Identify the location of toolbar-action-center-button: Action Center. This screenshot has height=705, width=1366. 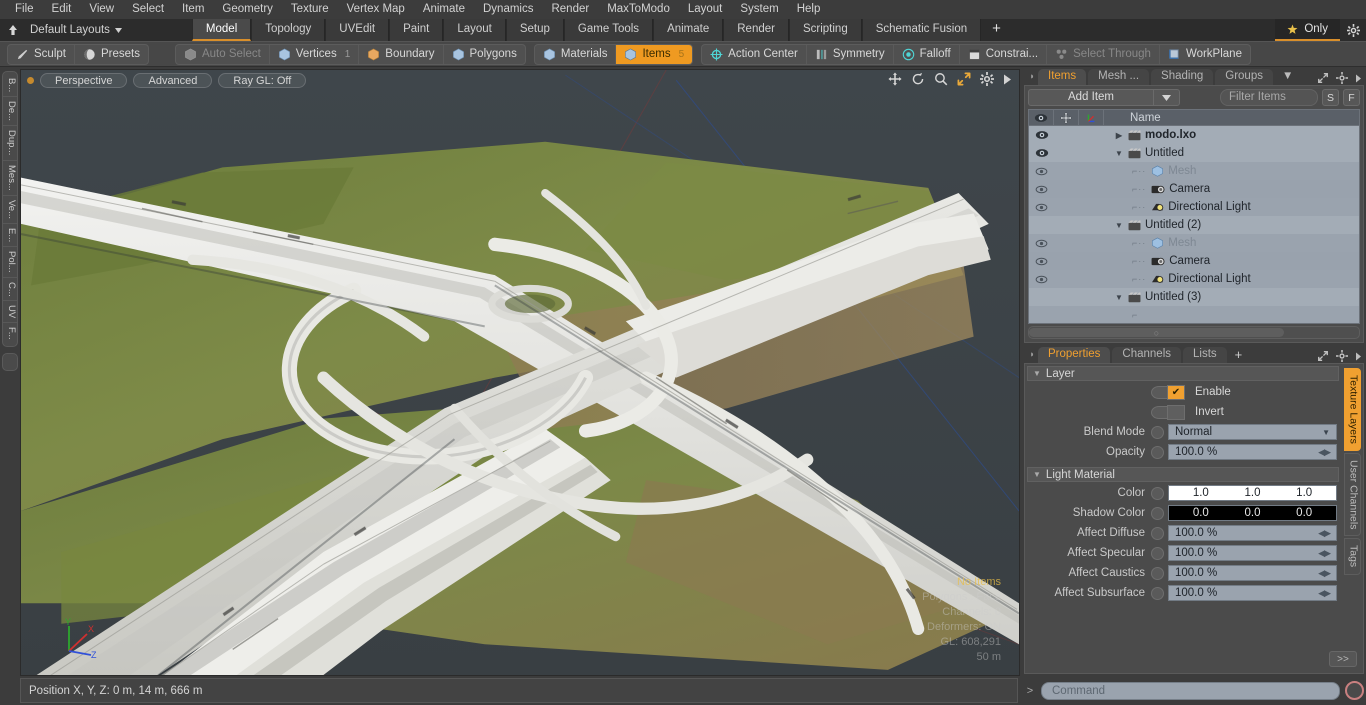
(754, 54).